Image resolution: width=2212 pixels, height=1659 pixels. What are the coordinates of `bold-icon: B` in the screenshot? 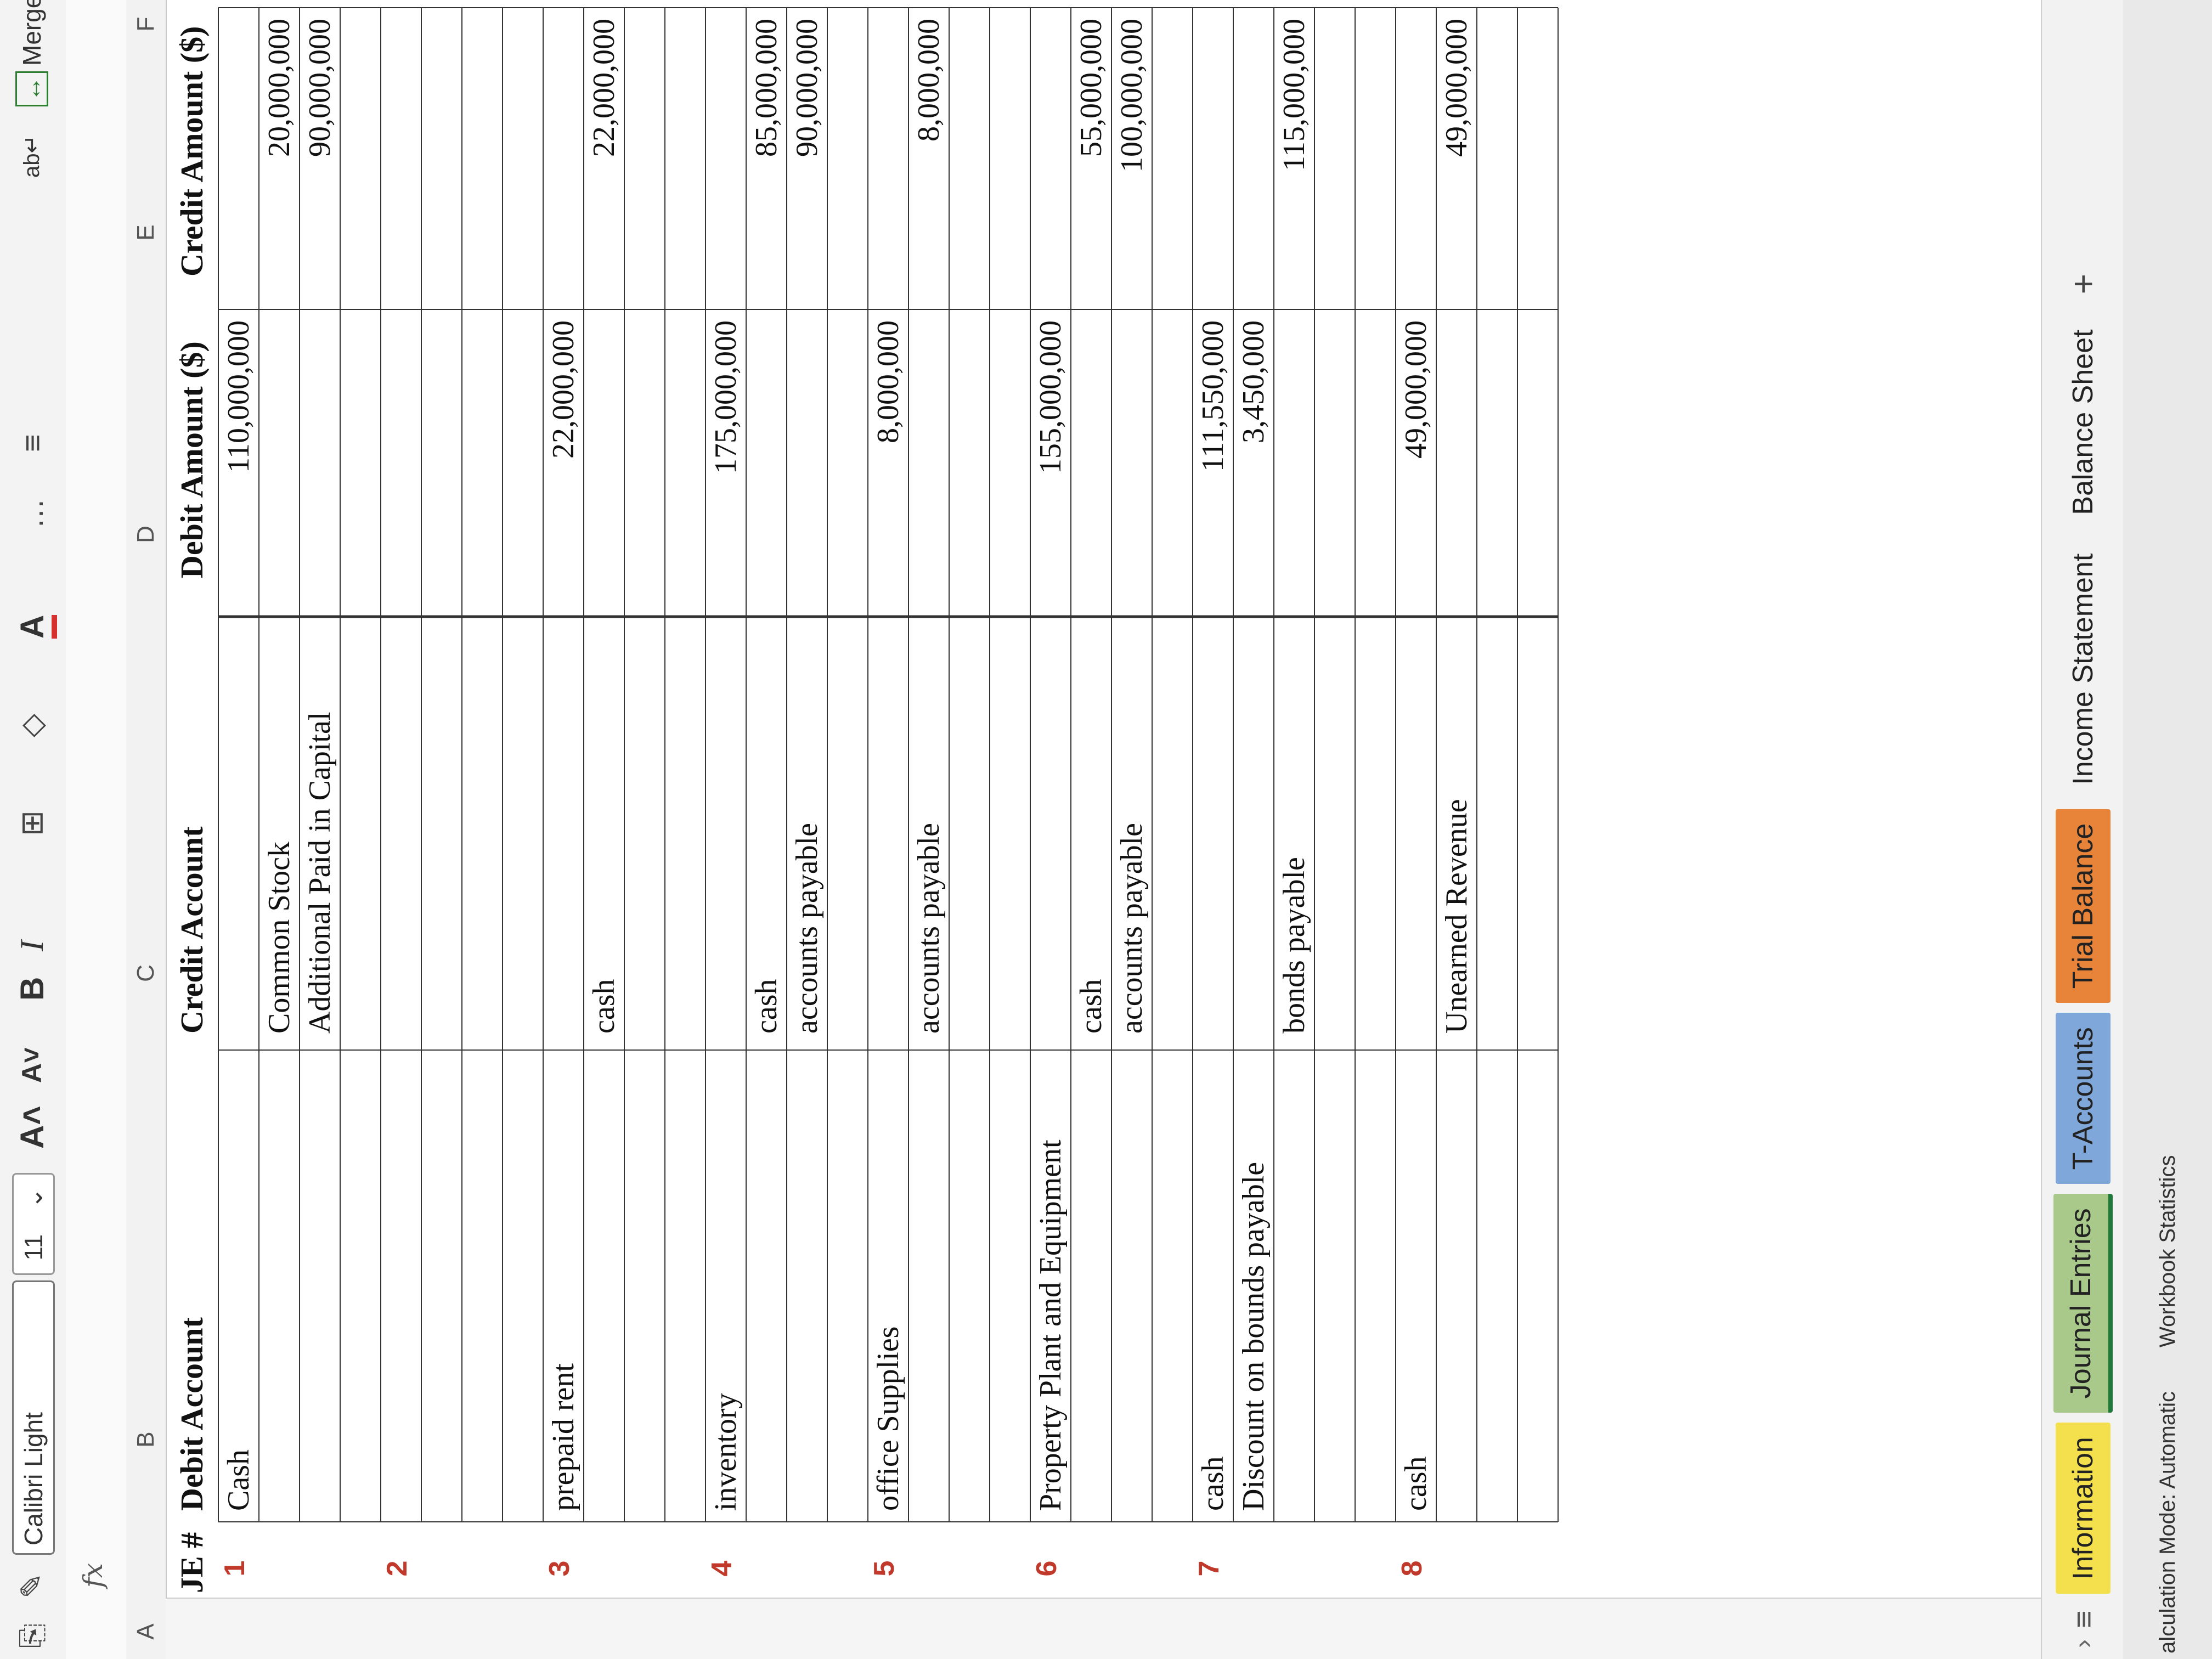 It's located at (32, 989).